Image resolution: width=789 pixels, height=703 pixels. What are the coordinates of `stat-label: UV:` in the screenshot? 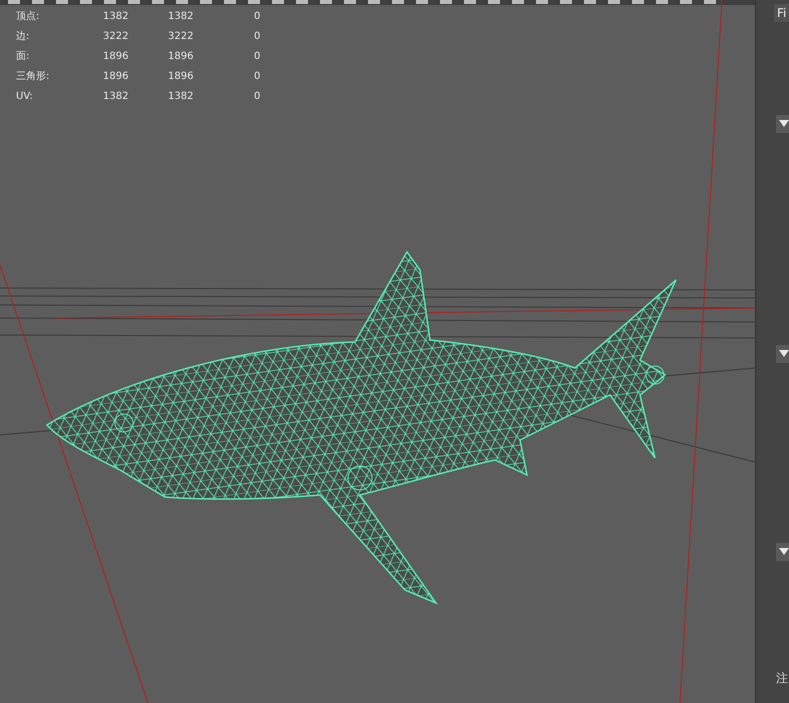 It's located at (25, 96).